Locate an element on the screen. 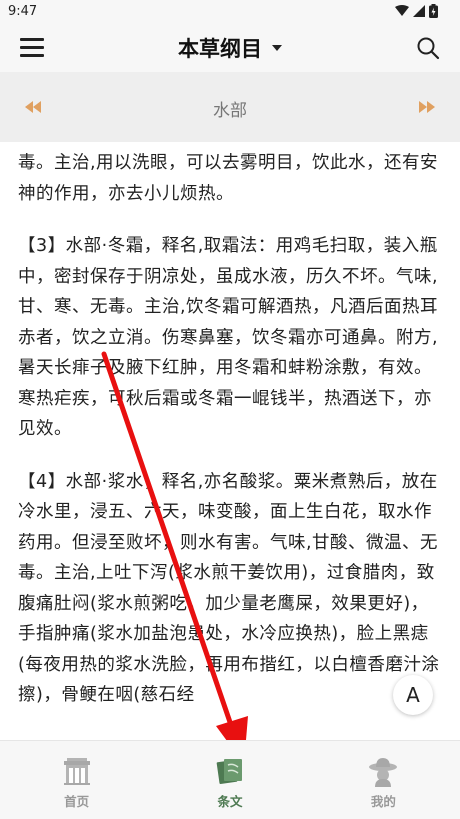  status-icons is located at coordinates (416, 11).